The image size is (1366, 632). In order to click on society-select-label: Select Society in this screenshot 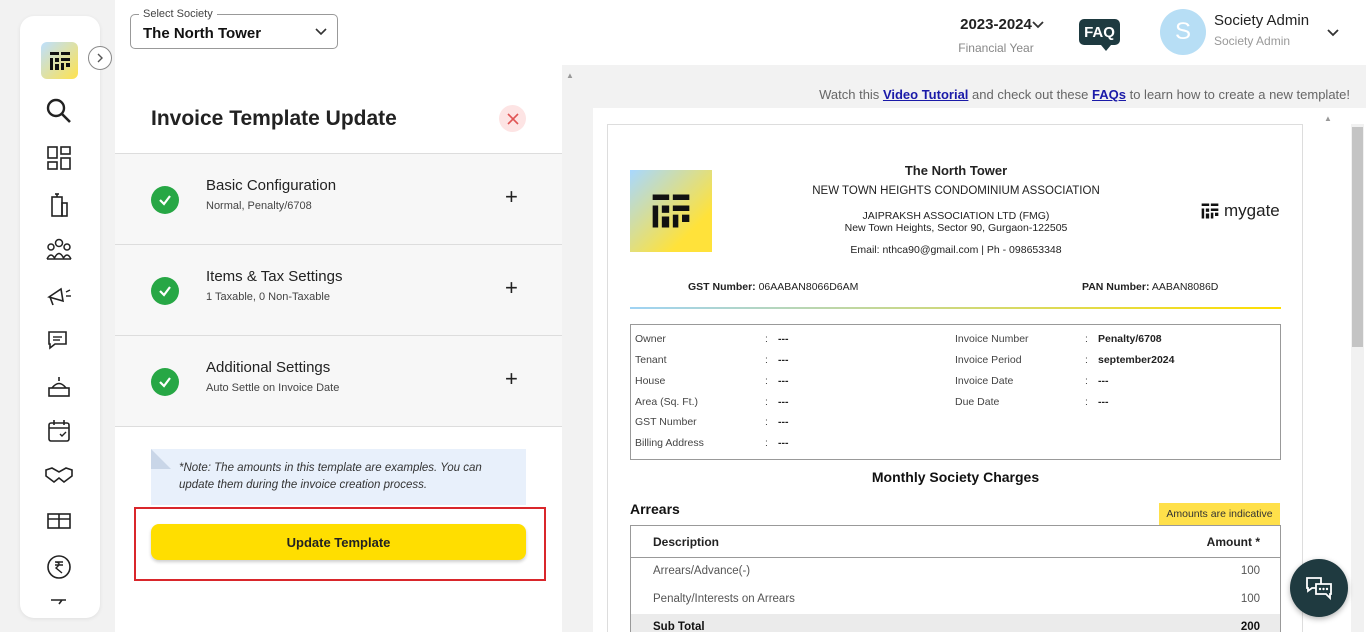, I will do `click(178, 14)`.